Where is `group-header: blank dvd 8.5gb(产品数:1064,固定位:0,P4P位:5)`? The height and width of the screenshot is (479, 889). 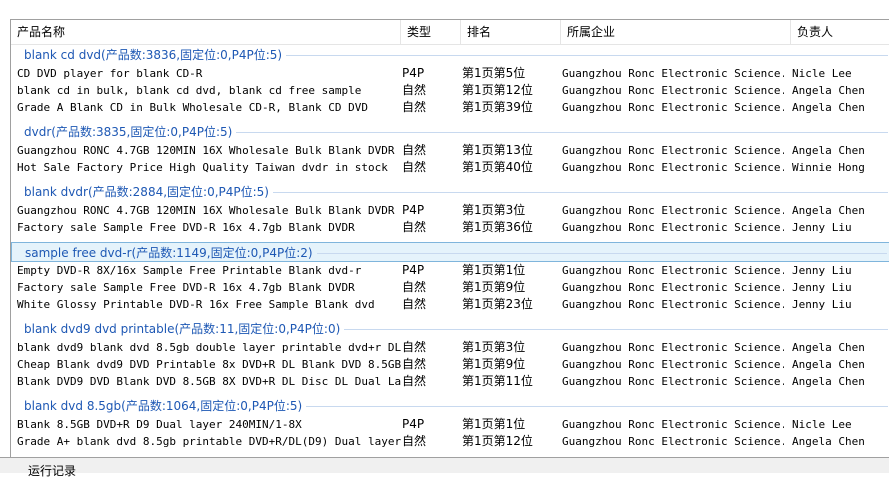 group-header: blank dvd 8.5gb(产品数:1064,固定位:0,P4P位:5) is located at coordinates (450, 406).